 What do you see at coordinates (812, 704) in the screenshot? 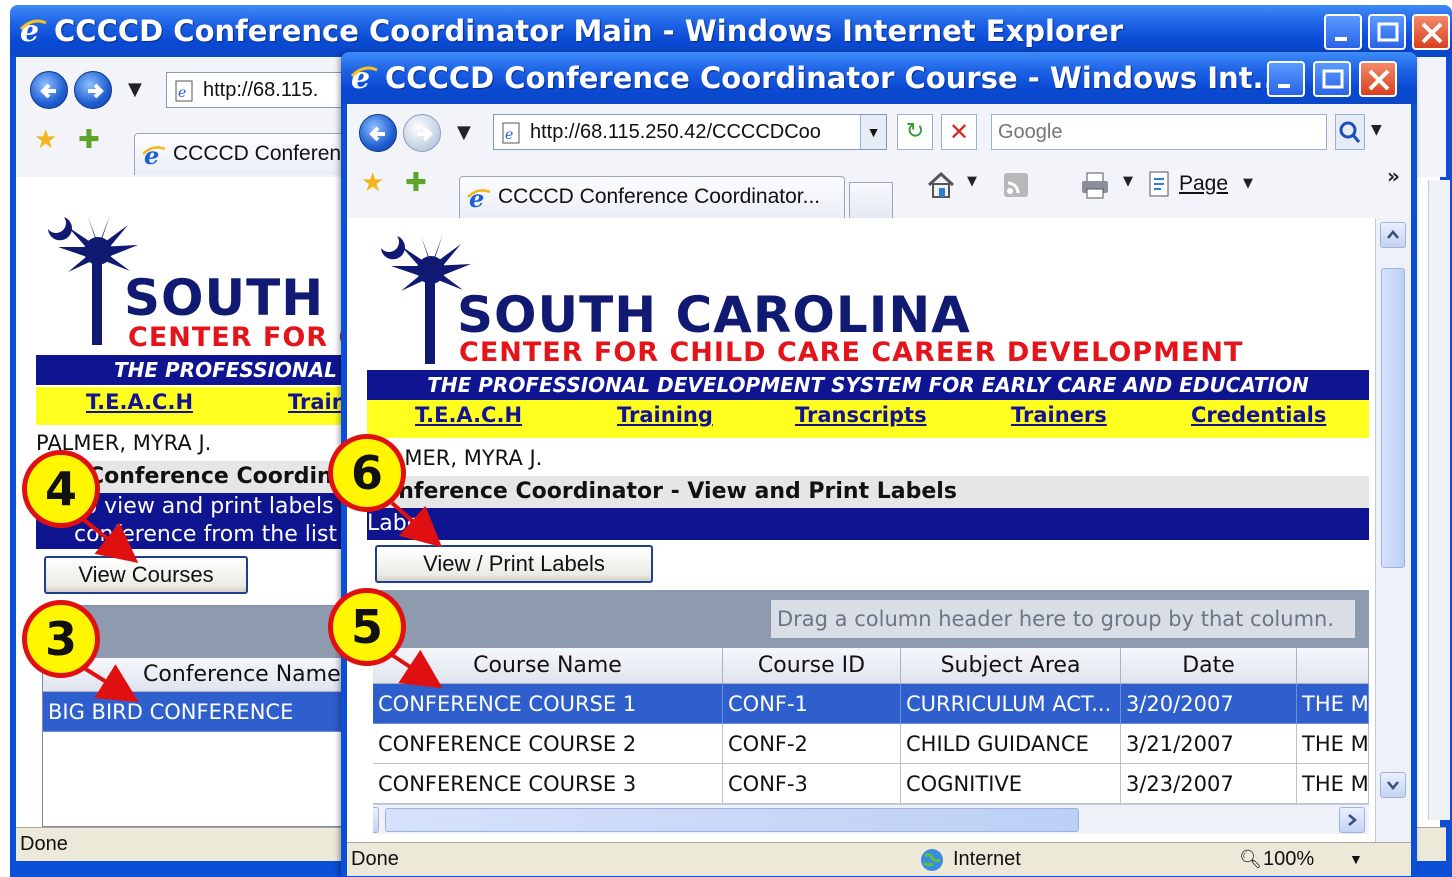
I see `row1-course-id: CONF-1` at bounding box center [812, 704].